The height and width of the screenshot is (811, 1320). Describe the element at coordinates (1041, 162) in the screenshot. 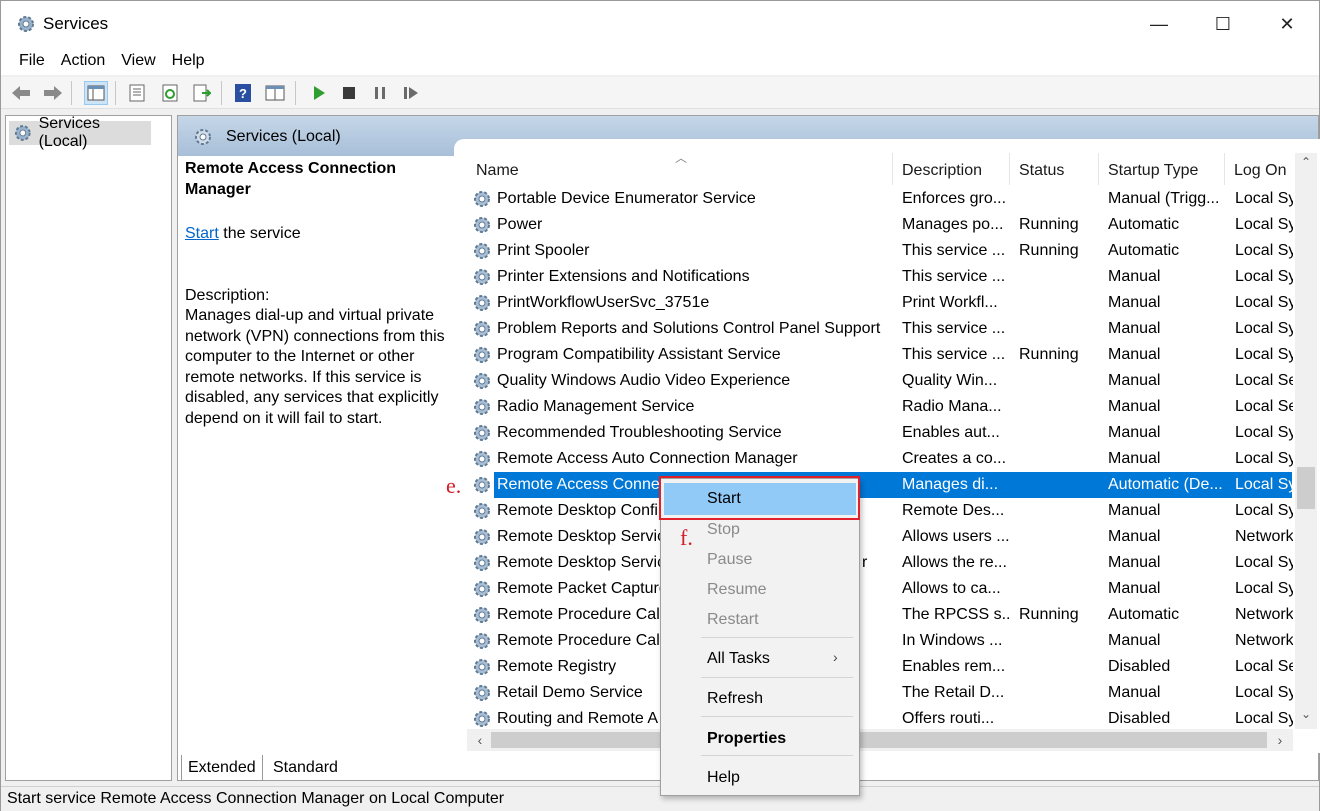

I see `column-header-status: Status` at that location.